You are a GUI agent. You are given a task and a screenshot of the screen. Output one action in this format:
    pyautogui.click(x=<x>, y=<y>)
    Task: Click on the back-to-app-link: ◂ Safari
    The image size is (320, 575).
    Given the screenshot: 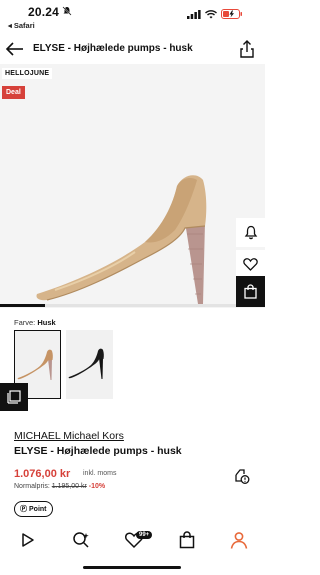 What is the action you would take?
    pyautogui.click(x=21, y=25)
    